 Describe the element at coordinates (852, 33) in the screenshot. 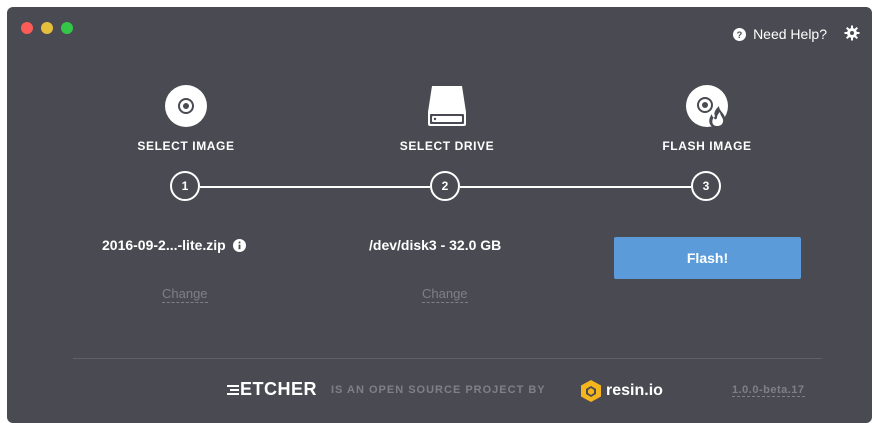

I see `gear-icon` at that location.